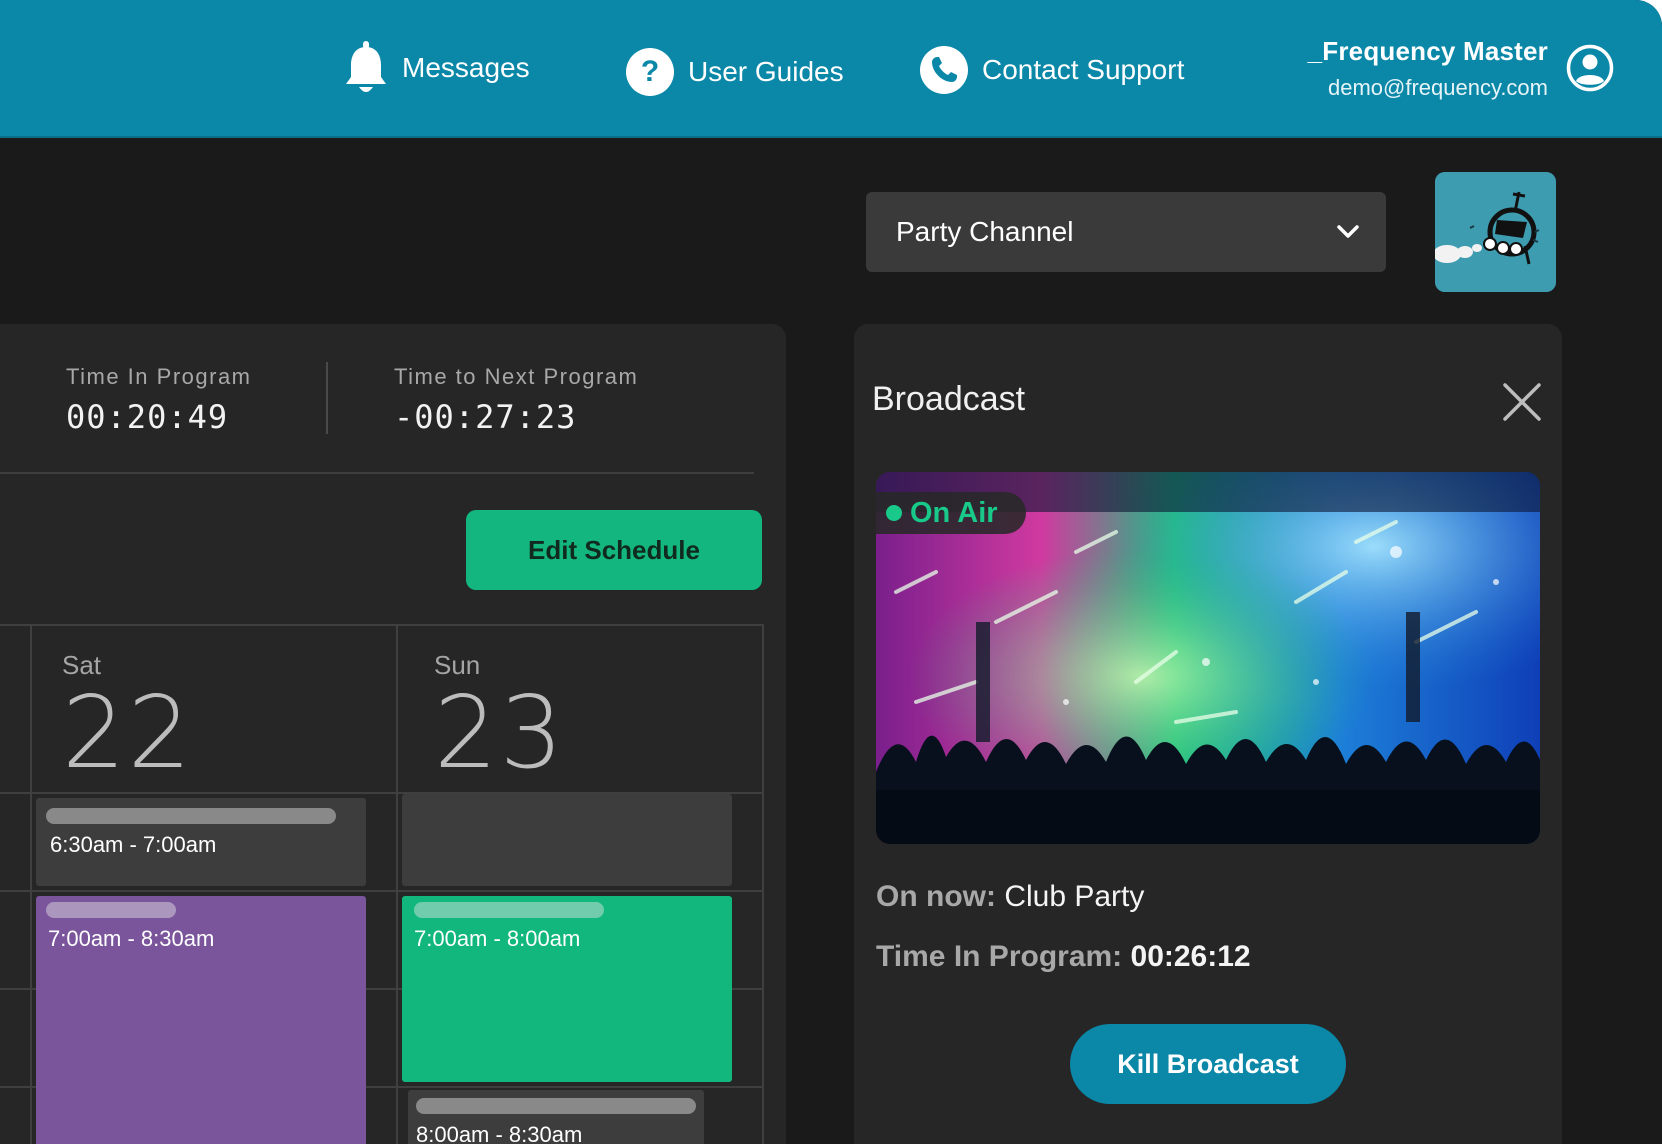  I want to click on schedule-event: 8:00am - 8:30am, so click(556, 1117).